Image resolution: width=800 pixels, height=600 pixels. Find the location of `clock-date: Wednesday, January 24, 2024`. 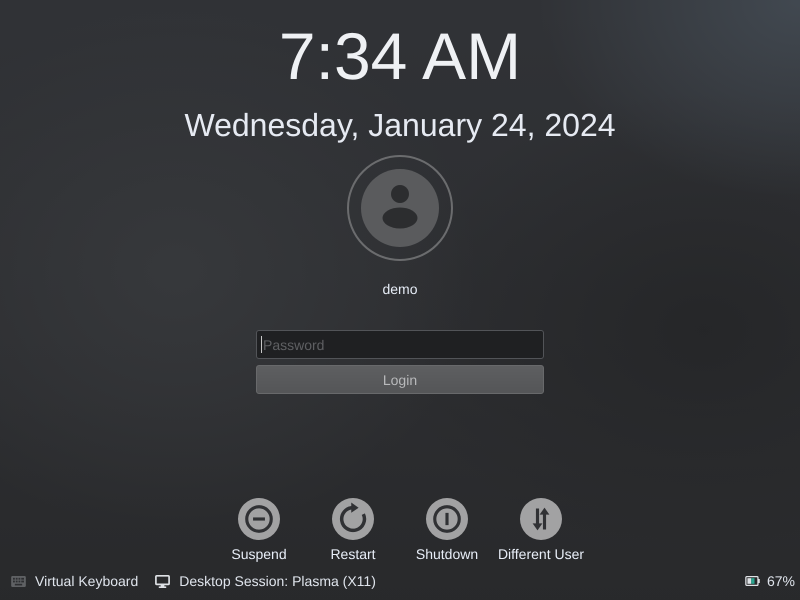

clock-date: Wednesday, January 24, 2024 is located at coordinates (400, 125).